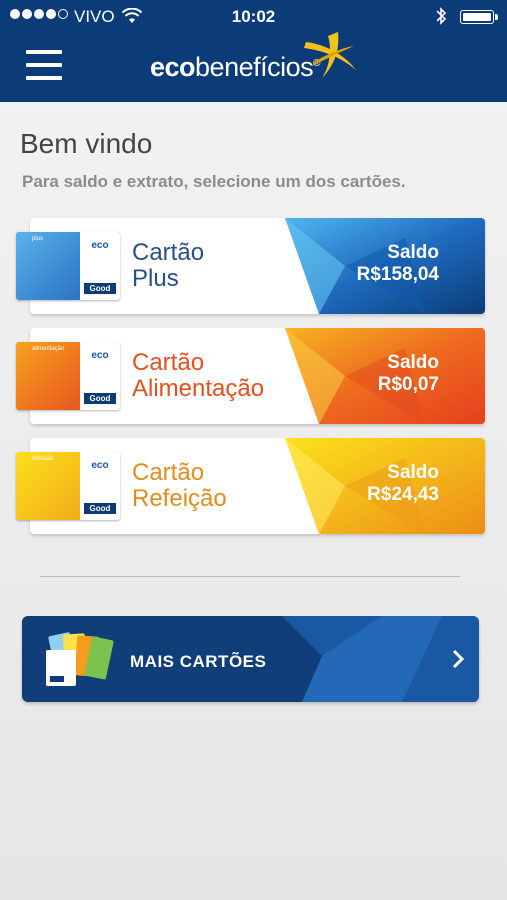 The width and height of the screenshot is (507, 900). Describe the element at coordinates (68, 486) in the screenshot. I see `card-refeicao-image: refeição eco Good` at that location.